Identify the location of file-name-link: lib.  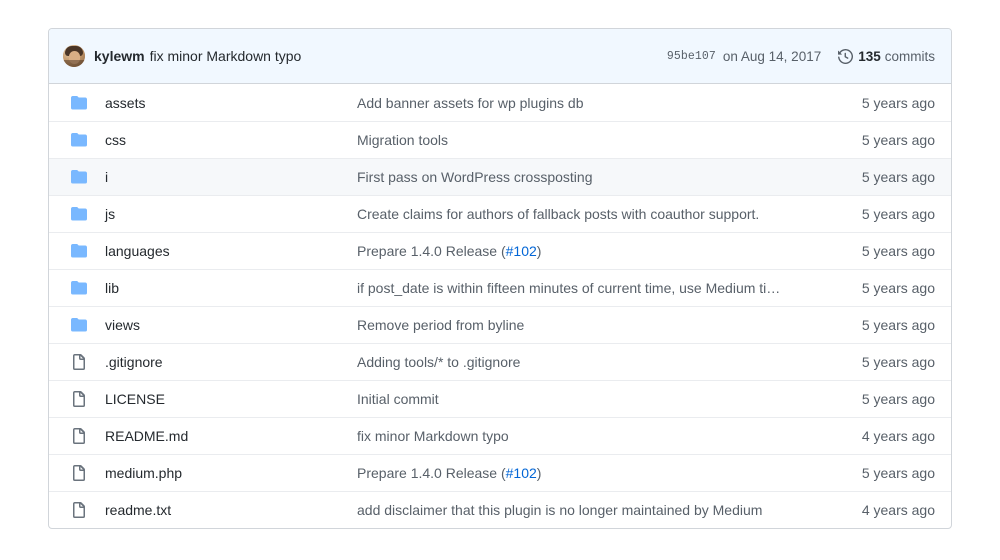
(226, 288).